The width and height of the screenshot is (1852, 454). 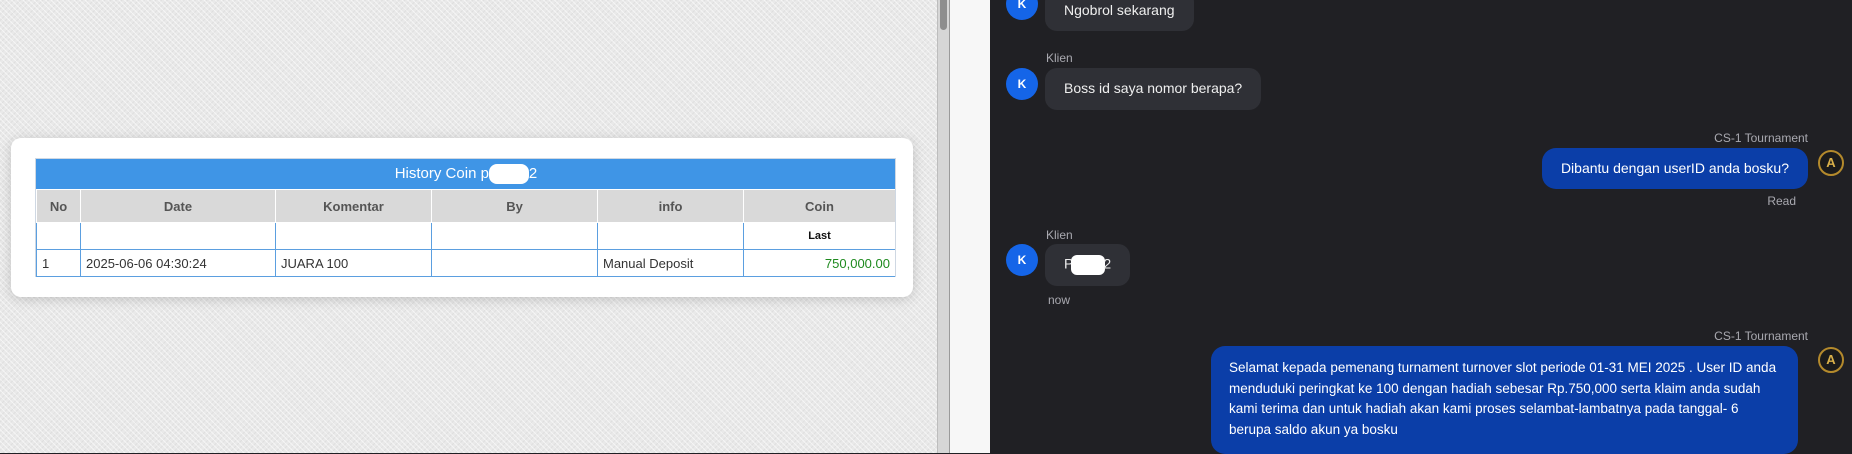 I want to click on column-header-date: Date, so click(x=178, y=206).